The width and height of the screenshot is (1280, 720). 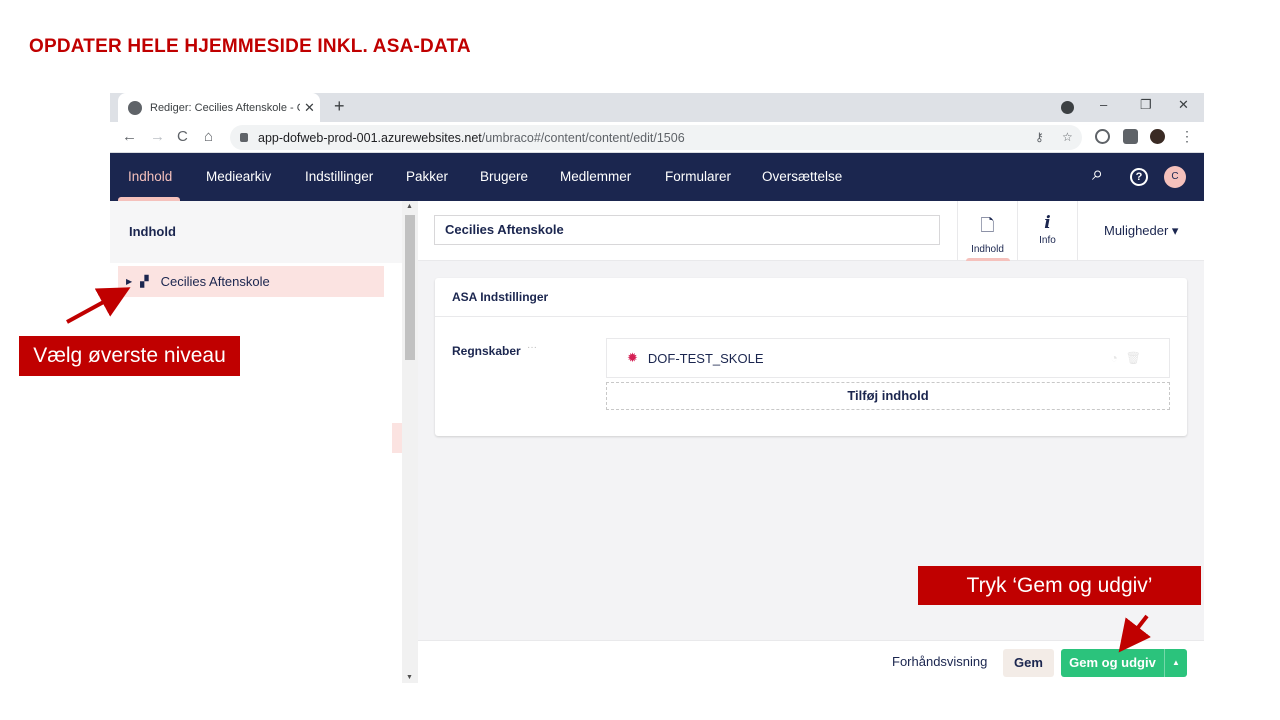 What do you see at coordinates (987, 249) in the screenshot?
I see `app-tab-label: Indhold` at bounding box center [987, 249].